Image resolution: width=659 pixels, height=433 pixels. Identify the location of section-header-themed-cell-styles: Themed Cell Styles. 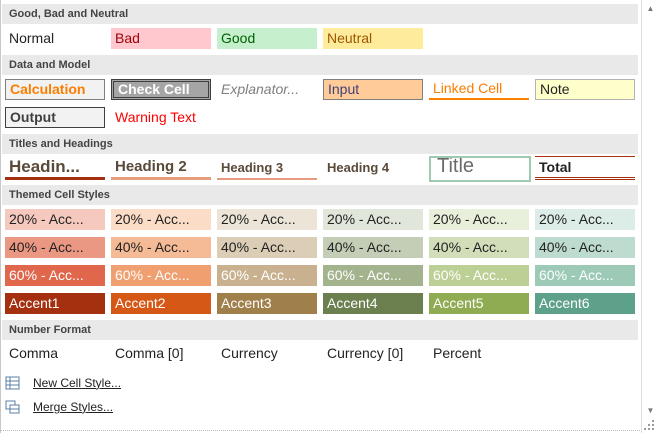
(320, 195).